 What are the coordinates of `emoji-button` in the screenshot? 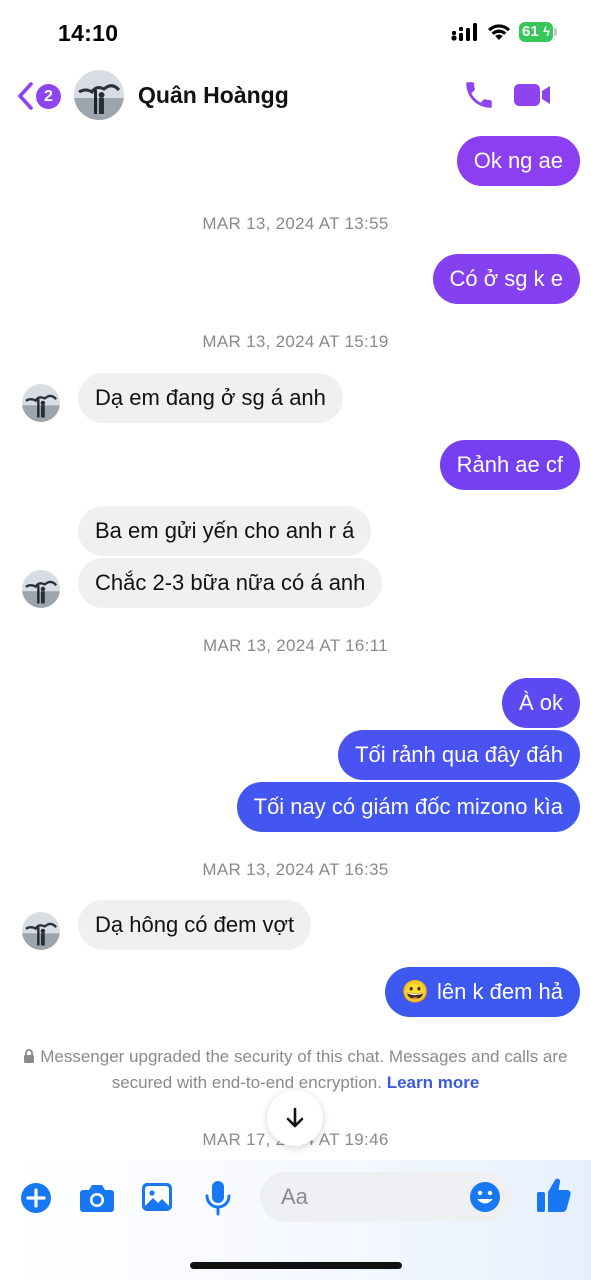 It's located at (485, 1197).